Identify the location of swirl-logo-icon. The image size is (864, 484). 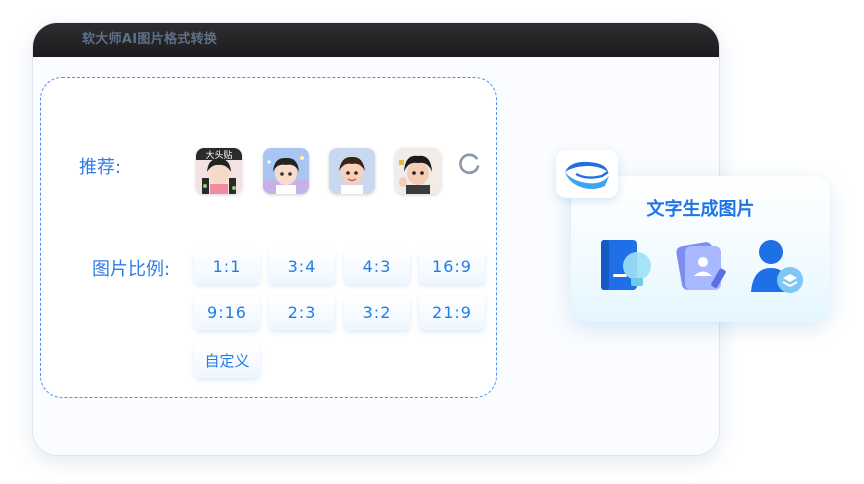
(587, 175).